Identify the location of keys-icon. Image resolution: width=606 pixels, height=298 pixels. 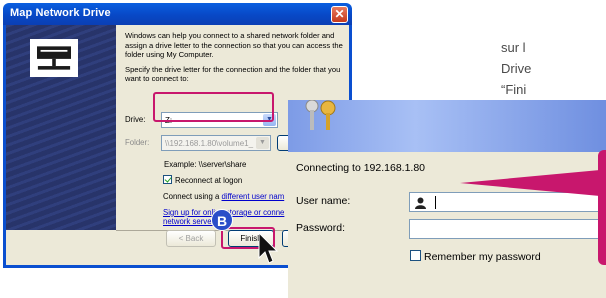
(320, 115).